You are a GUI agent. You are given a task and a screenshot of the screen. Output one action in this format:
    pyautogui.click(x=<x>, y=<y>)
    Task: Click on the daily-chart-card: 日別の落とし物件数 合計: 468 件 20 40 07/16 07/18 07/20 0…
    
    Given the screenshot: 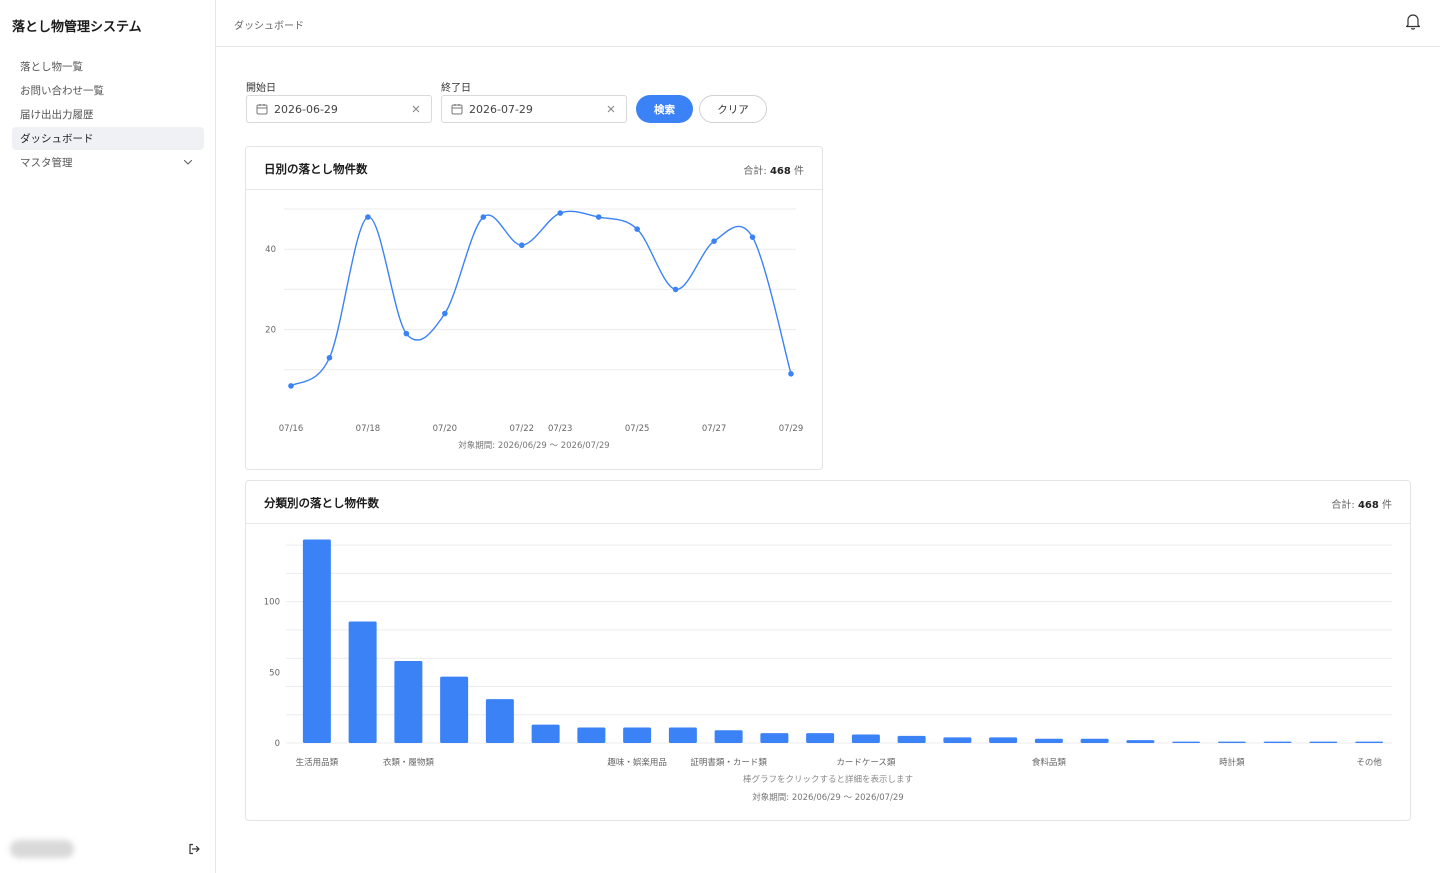 What is the action you would take?
    pyautogui.click(x=534, y=308)
    